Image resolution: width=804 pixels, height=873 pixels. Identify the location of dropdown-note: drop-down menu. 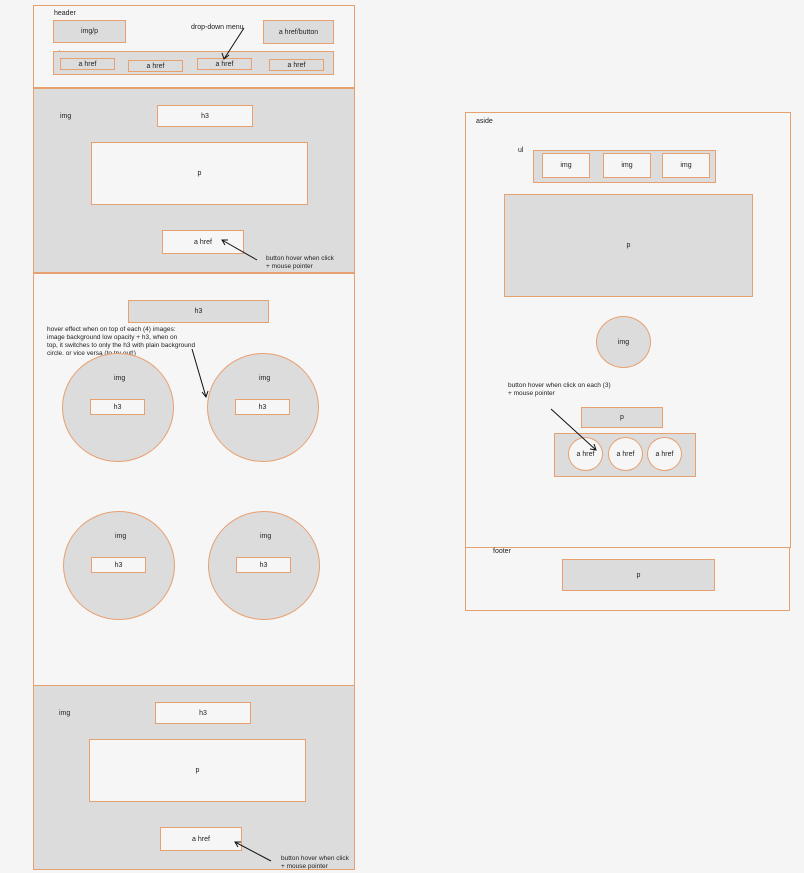
(217, 27).